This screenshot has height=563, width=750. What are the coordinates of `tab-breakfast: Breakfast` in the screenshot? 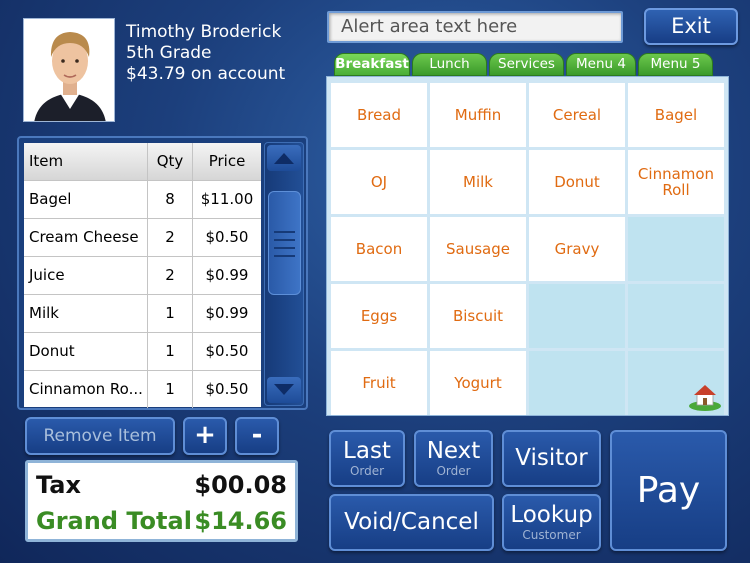 It's located at (372, 64).